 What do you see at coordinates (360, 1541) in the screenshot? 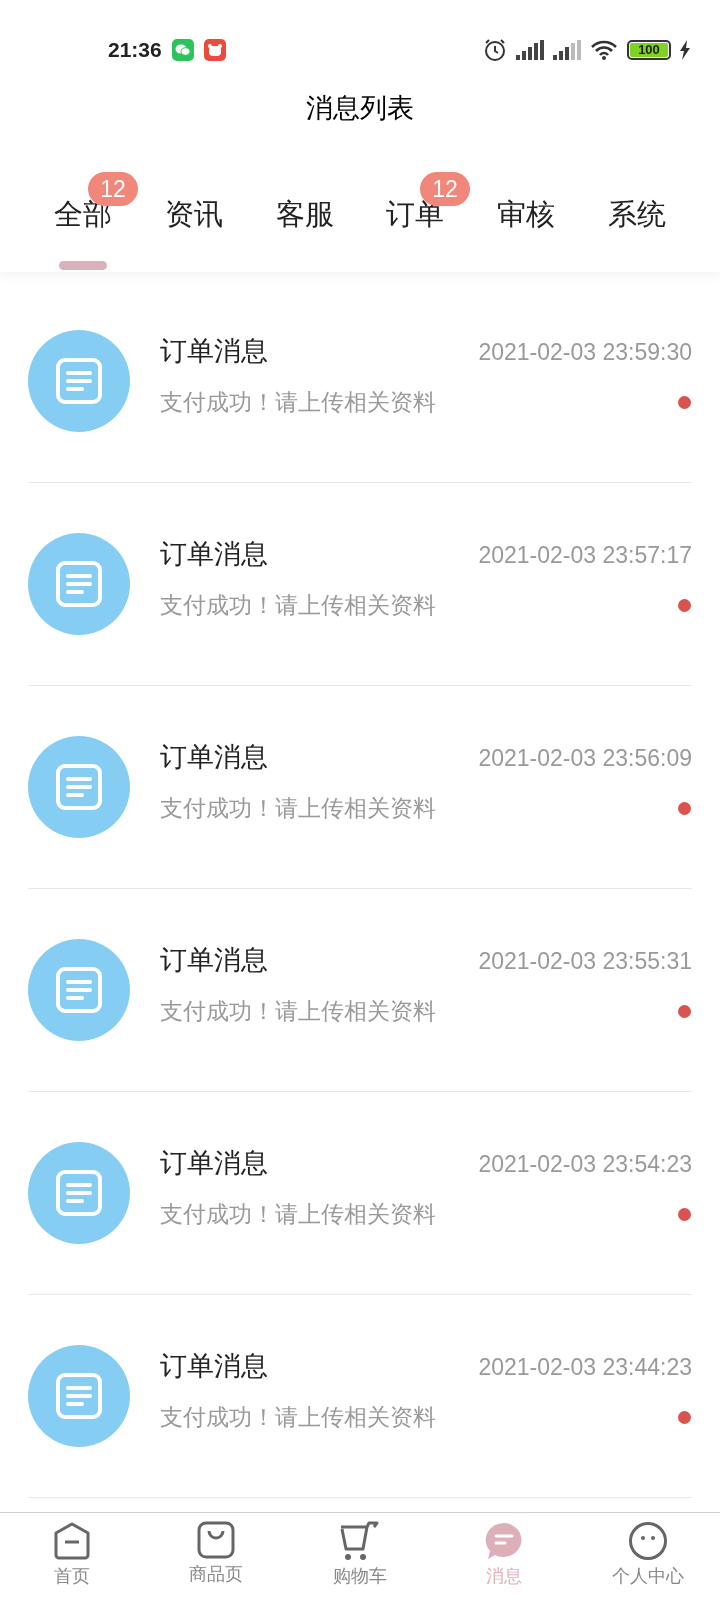
I see `cart-icon` at bounding box center [360, 1541].